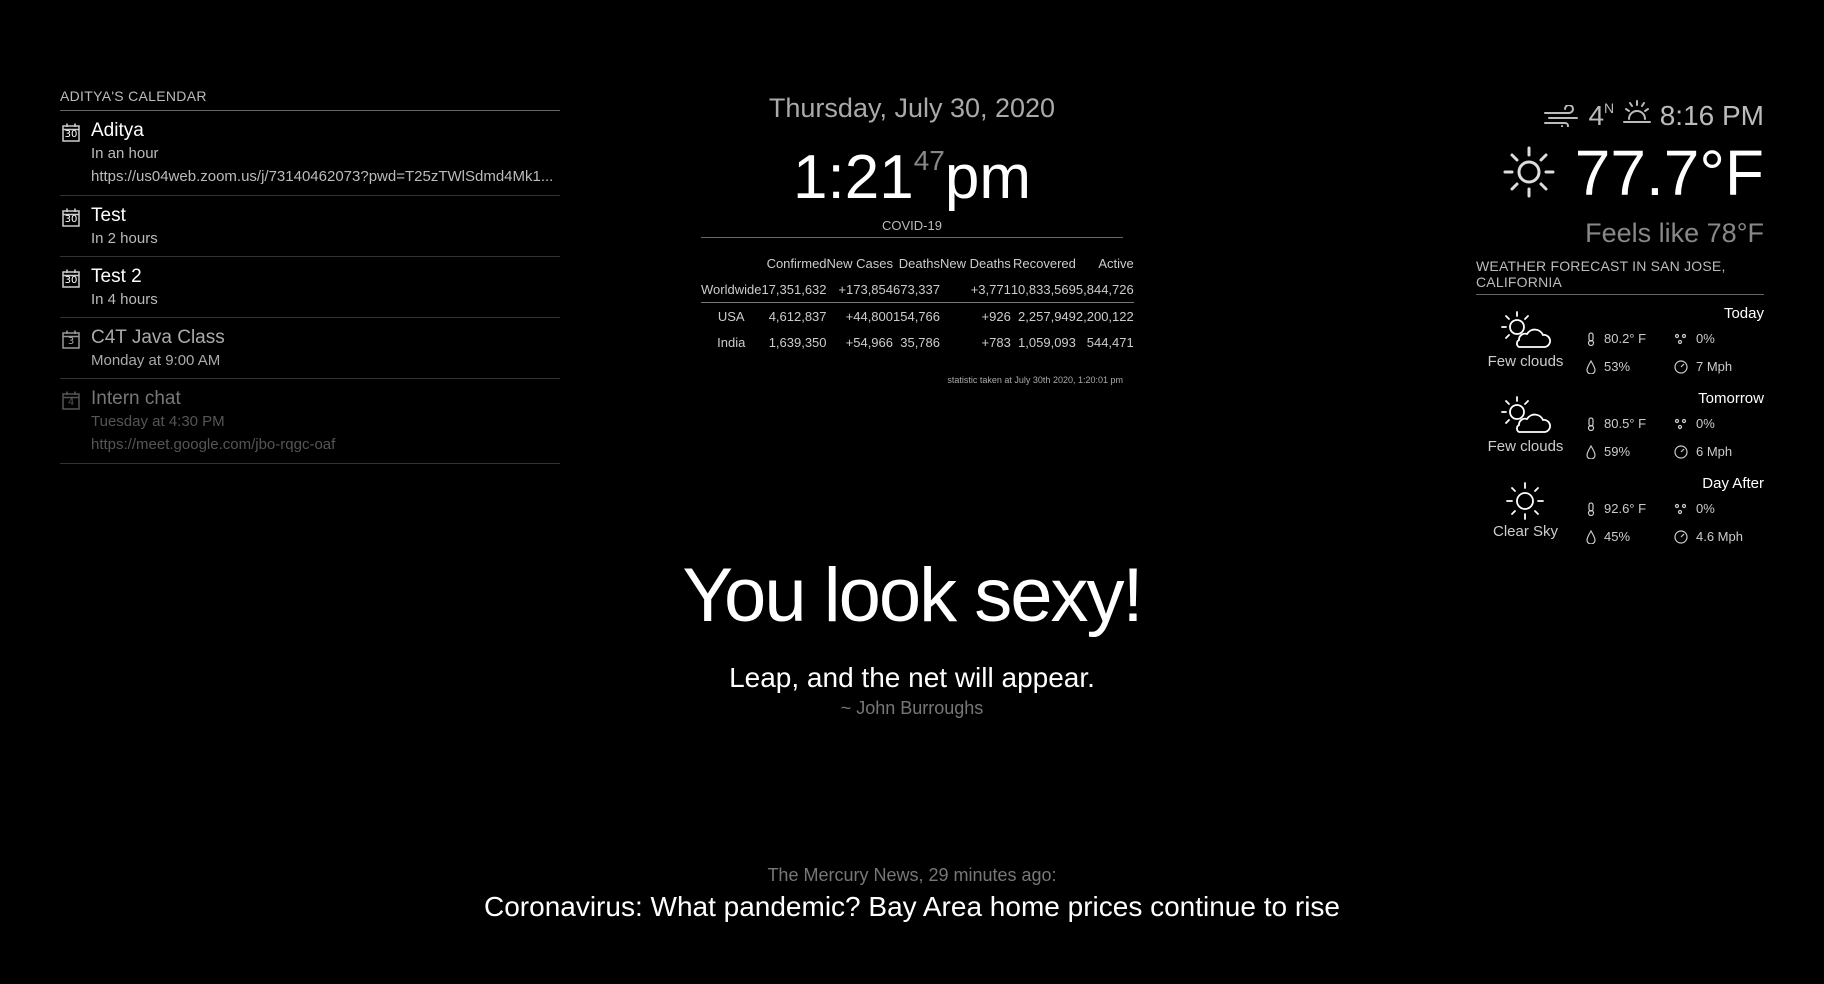  Describe the element at coordinates (1711, 115) in the screenshot. I see `sunset-time: 8:16 PM` at that location.